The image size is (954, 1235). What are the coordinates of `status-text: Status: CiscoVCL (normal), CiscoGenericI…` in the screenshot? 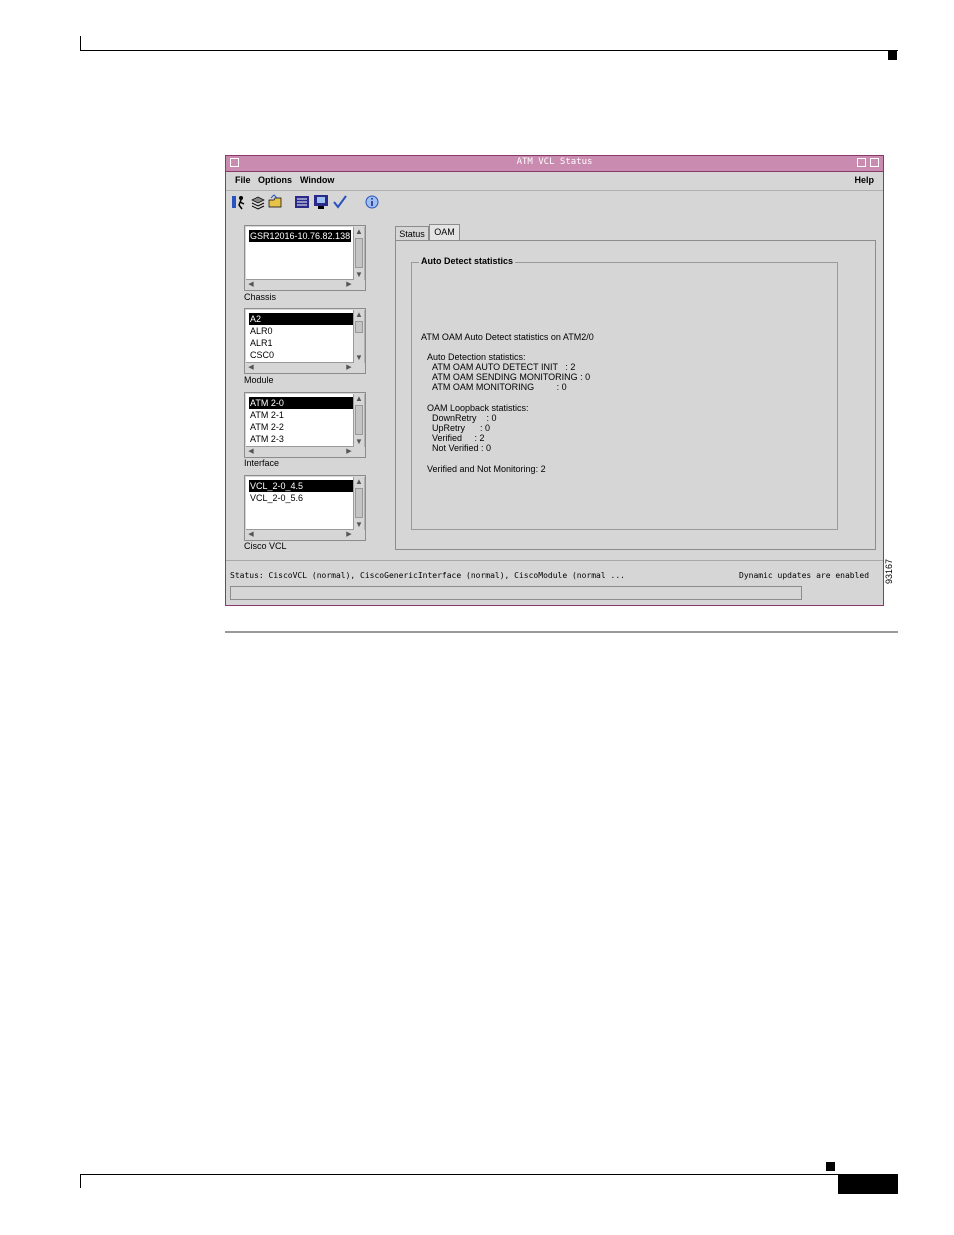 It's located at (427, 575).